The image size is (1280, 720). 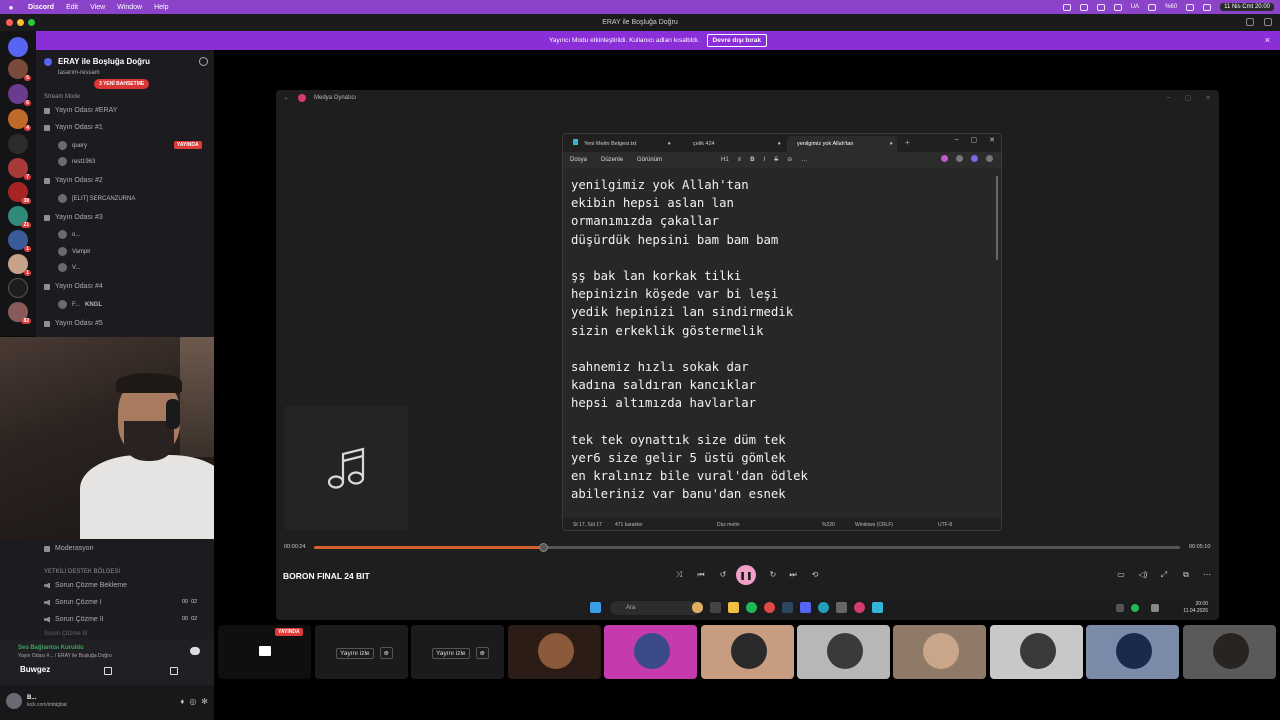 I want to click on server-icon: 1, so click(x=19, y=241).